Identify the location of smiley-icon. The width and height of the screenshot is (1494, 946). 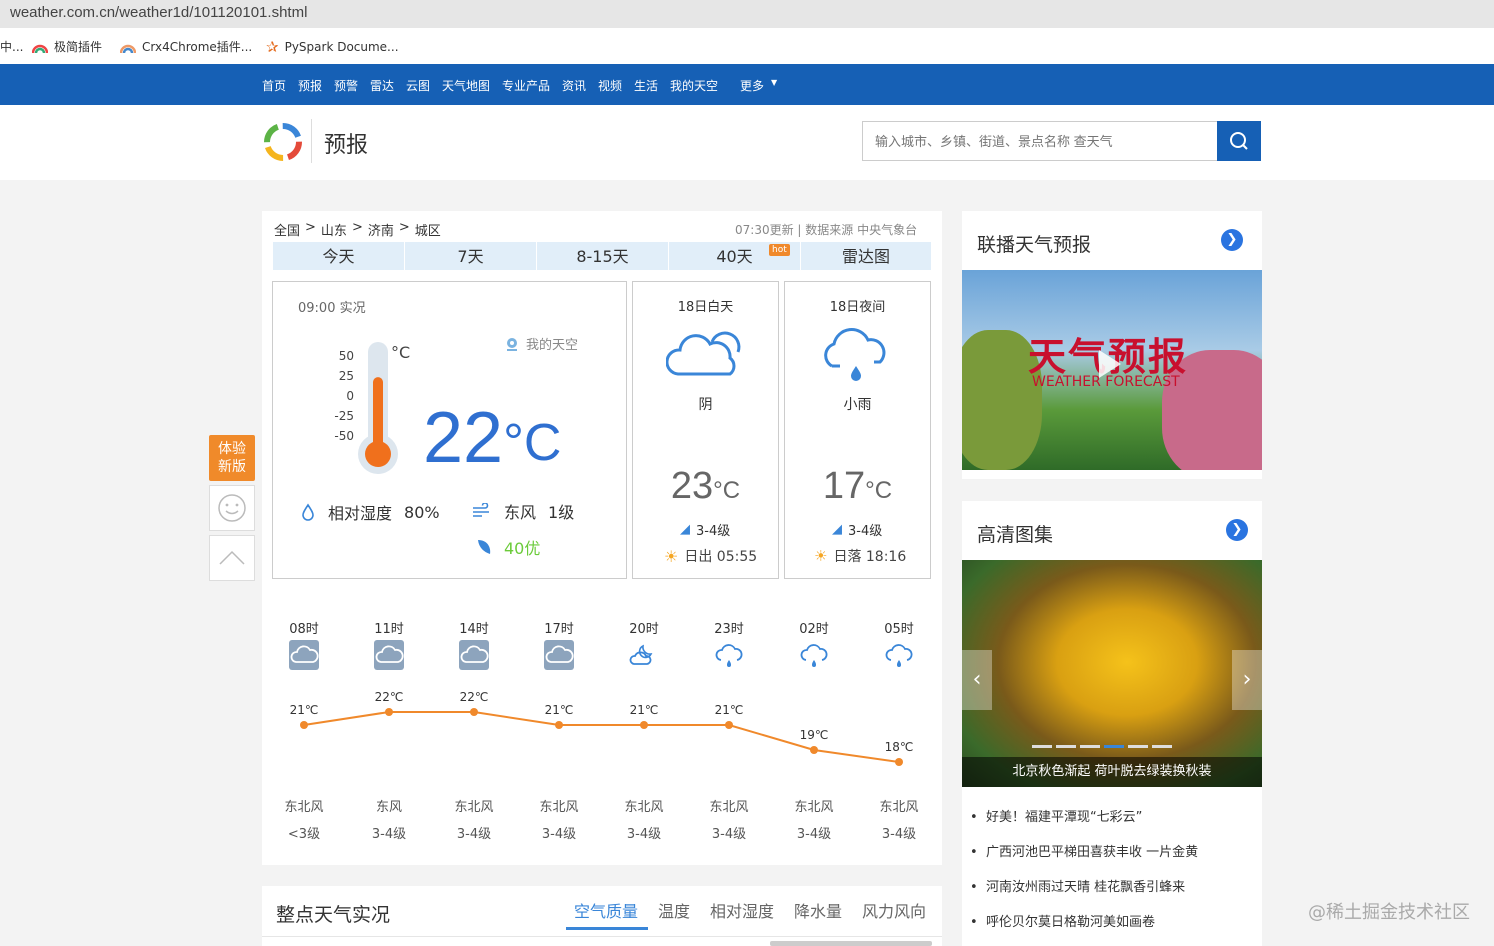
(232, 508).